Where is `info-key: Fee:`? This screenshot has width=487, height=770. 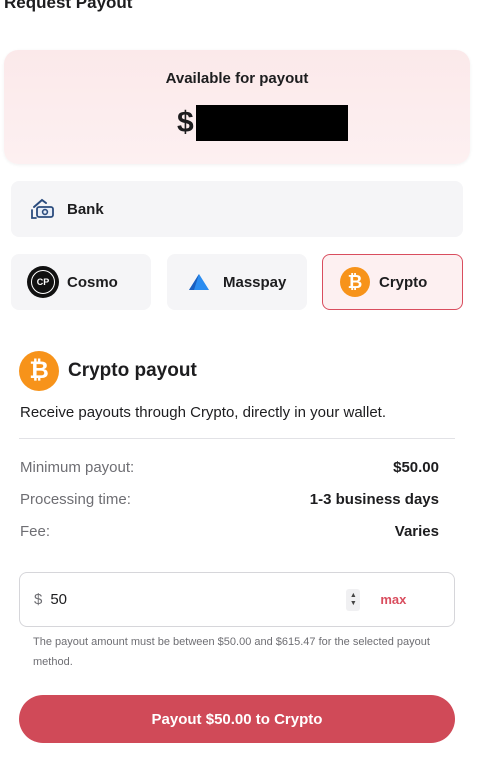 info-key: Fee: is located at coordinates (35, 531).